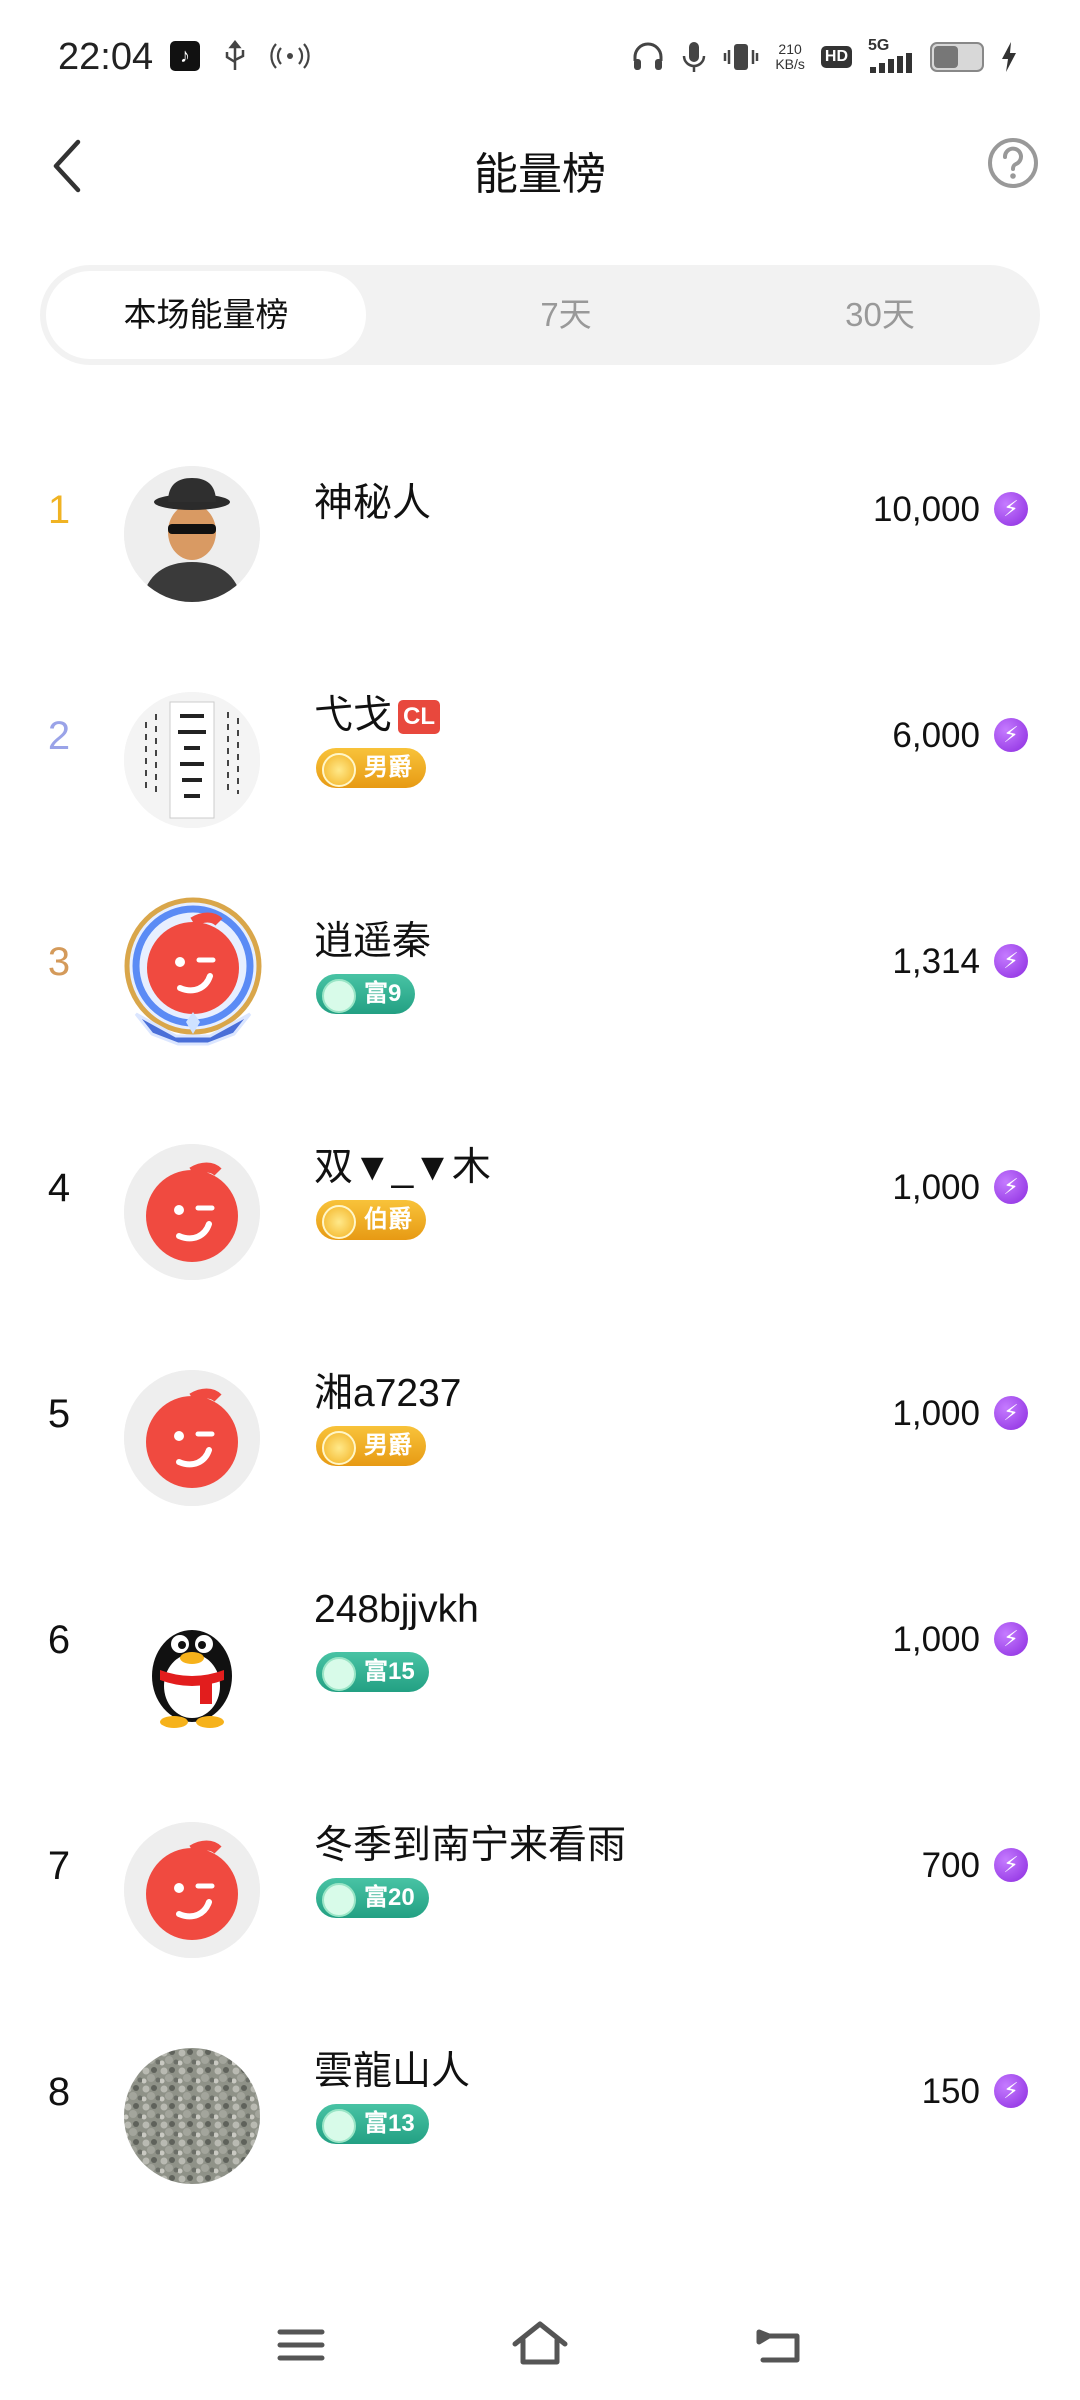  What do you see at coordinates (106, 57) in the screenshot?
I see `status-time: 22:04` at bounding box center [106, 57].